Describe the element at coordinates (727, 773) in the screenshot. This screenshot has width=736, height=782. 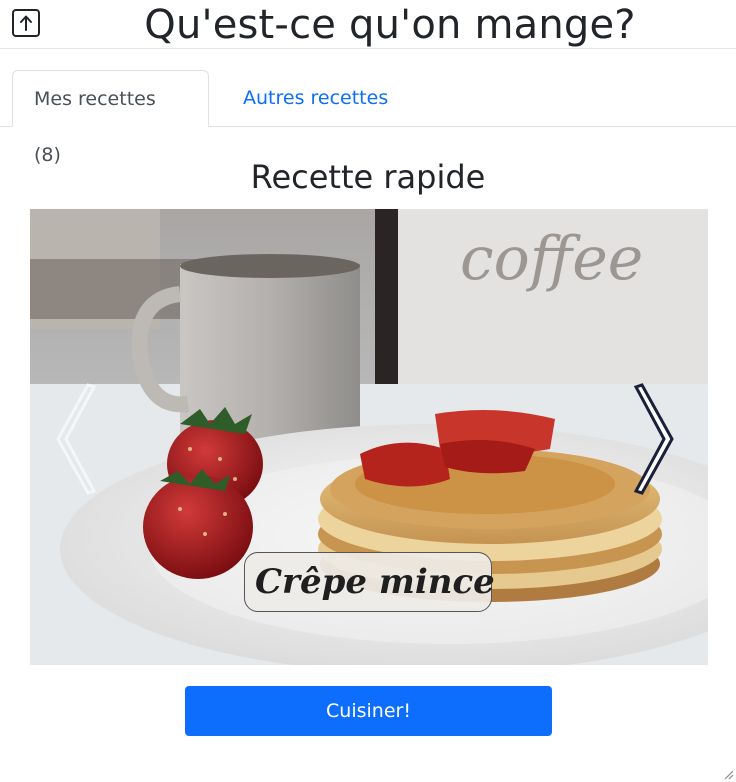
I see `resize-grip-icon` at that location.